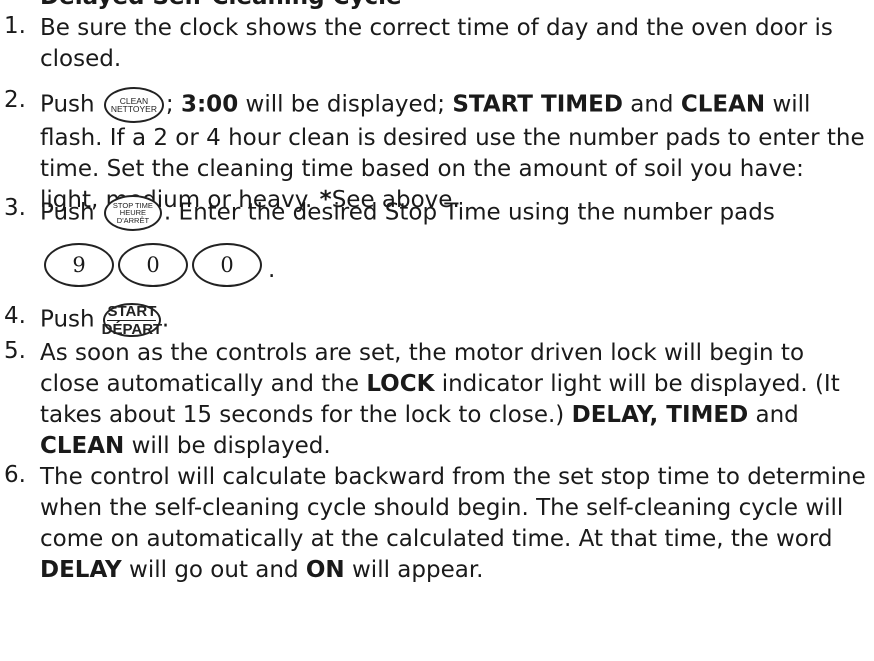 The height and width of the screenshot is (661, 874). What do you see at coordinates (272, 270) in the screenshot?
I see `number-pads-period: .` at bounding box center [272, 270].